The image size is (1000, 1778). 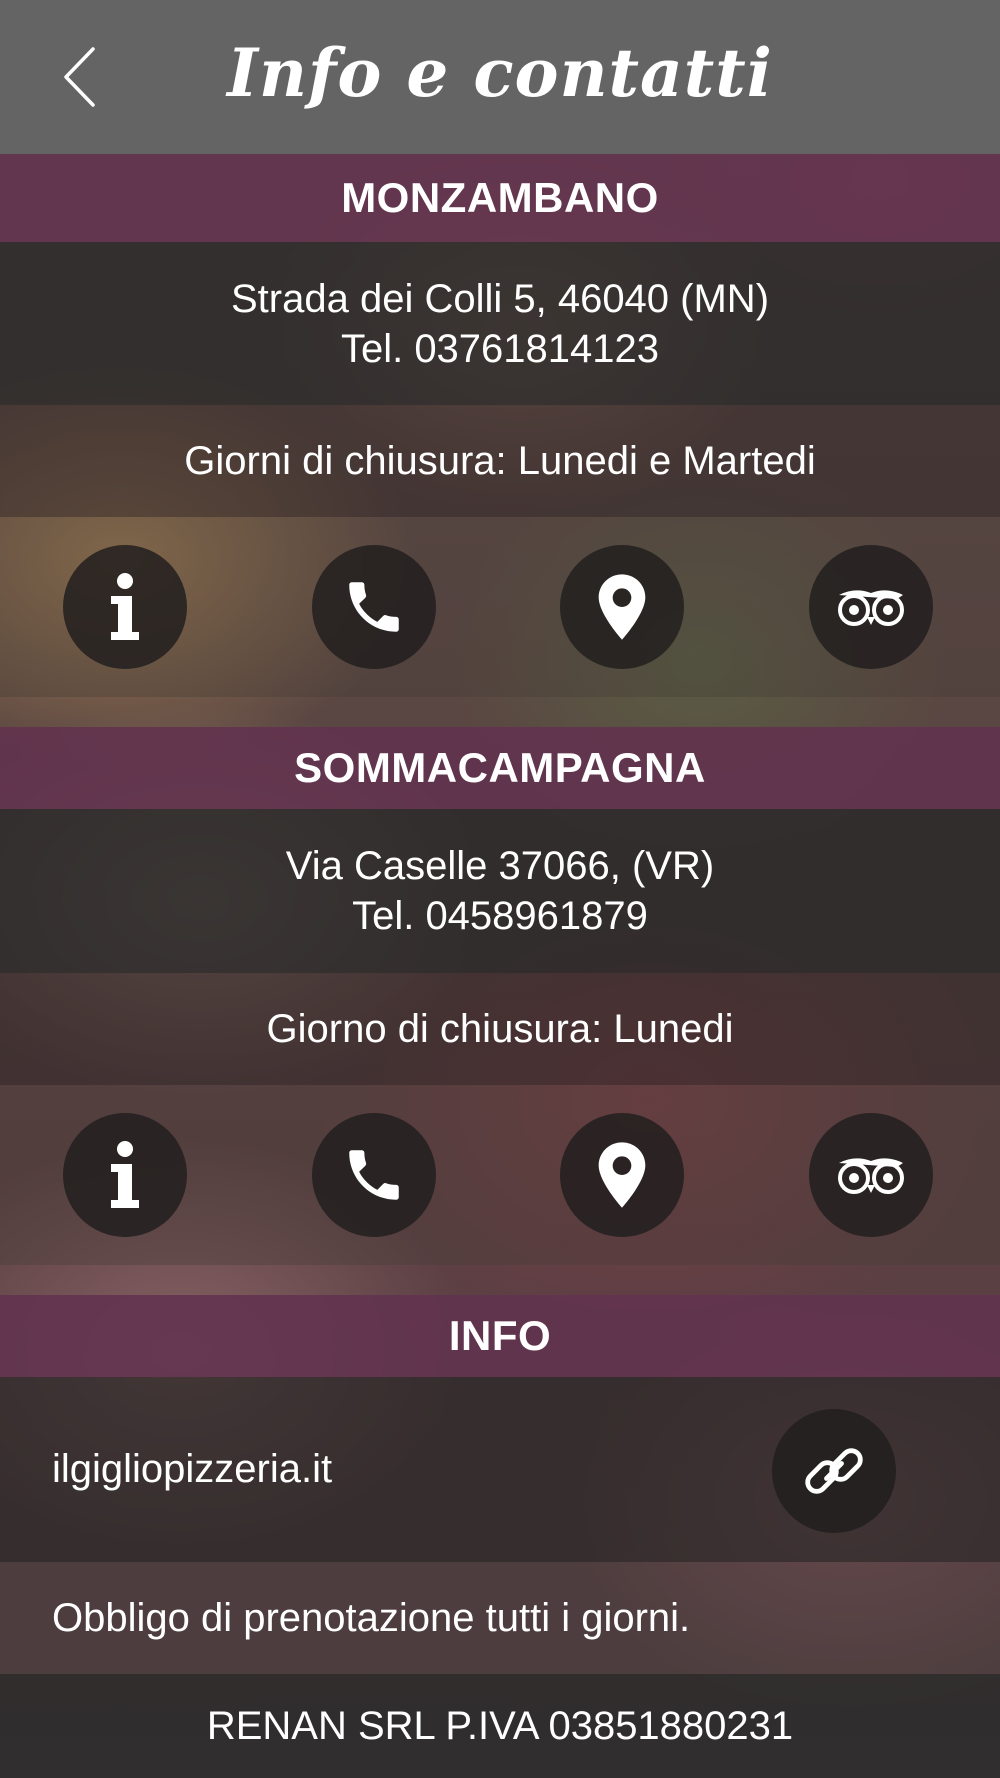 I want to click on address-block-sommacampagna: Via Caselle 37066, (VR) Tel. 0458961879, so click(x=500, y=891).